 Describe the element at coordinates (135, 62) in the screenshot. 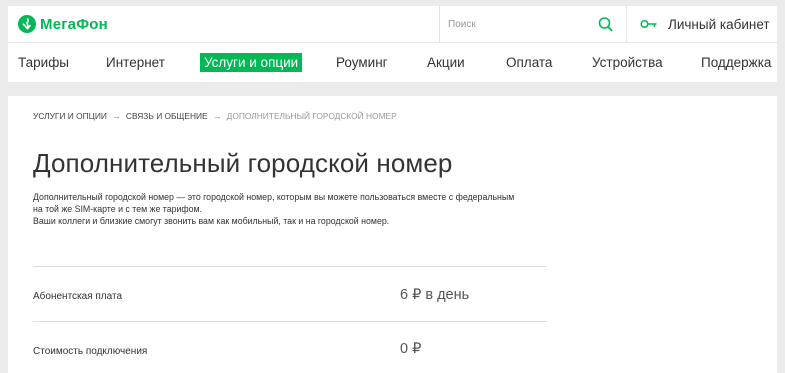

I see `nav-item-internet: Интернет` at that location.